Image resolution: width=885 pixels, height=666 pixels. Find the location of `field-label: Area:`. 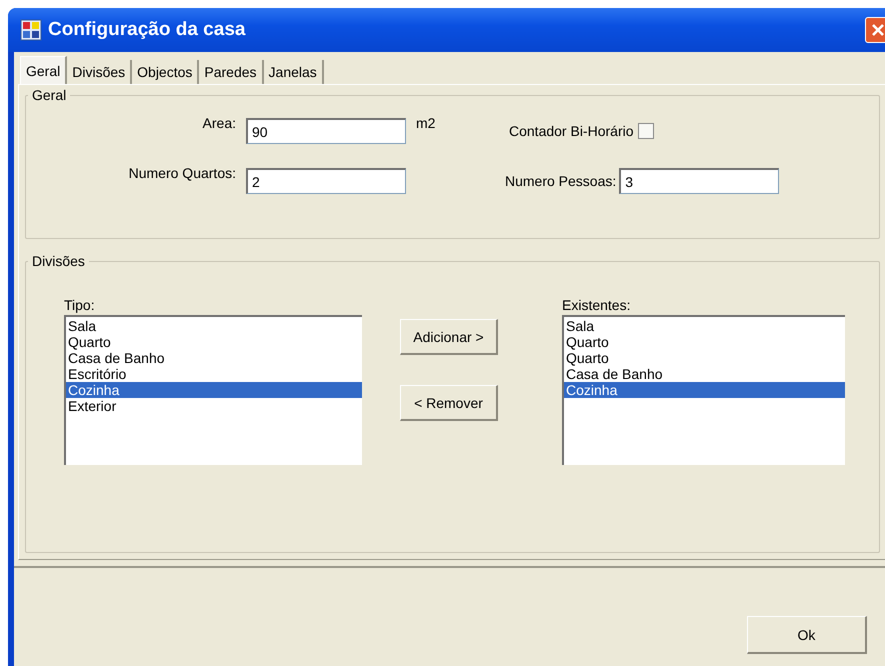

field-label: Area: is located at coordinates (219, 123).